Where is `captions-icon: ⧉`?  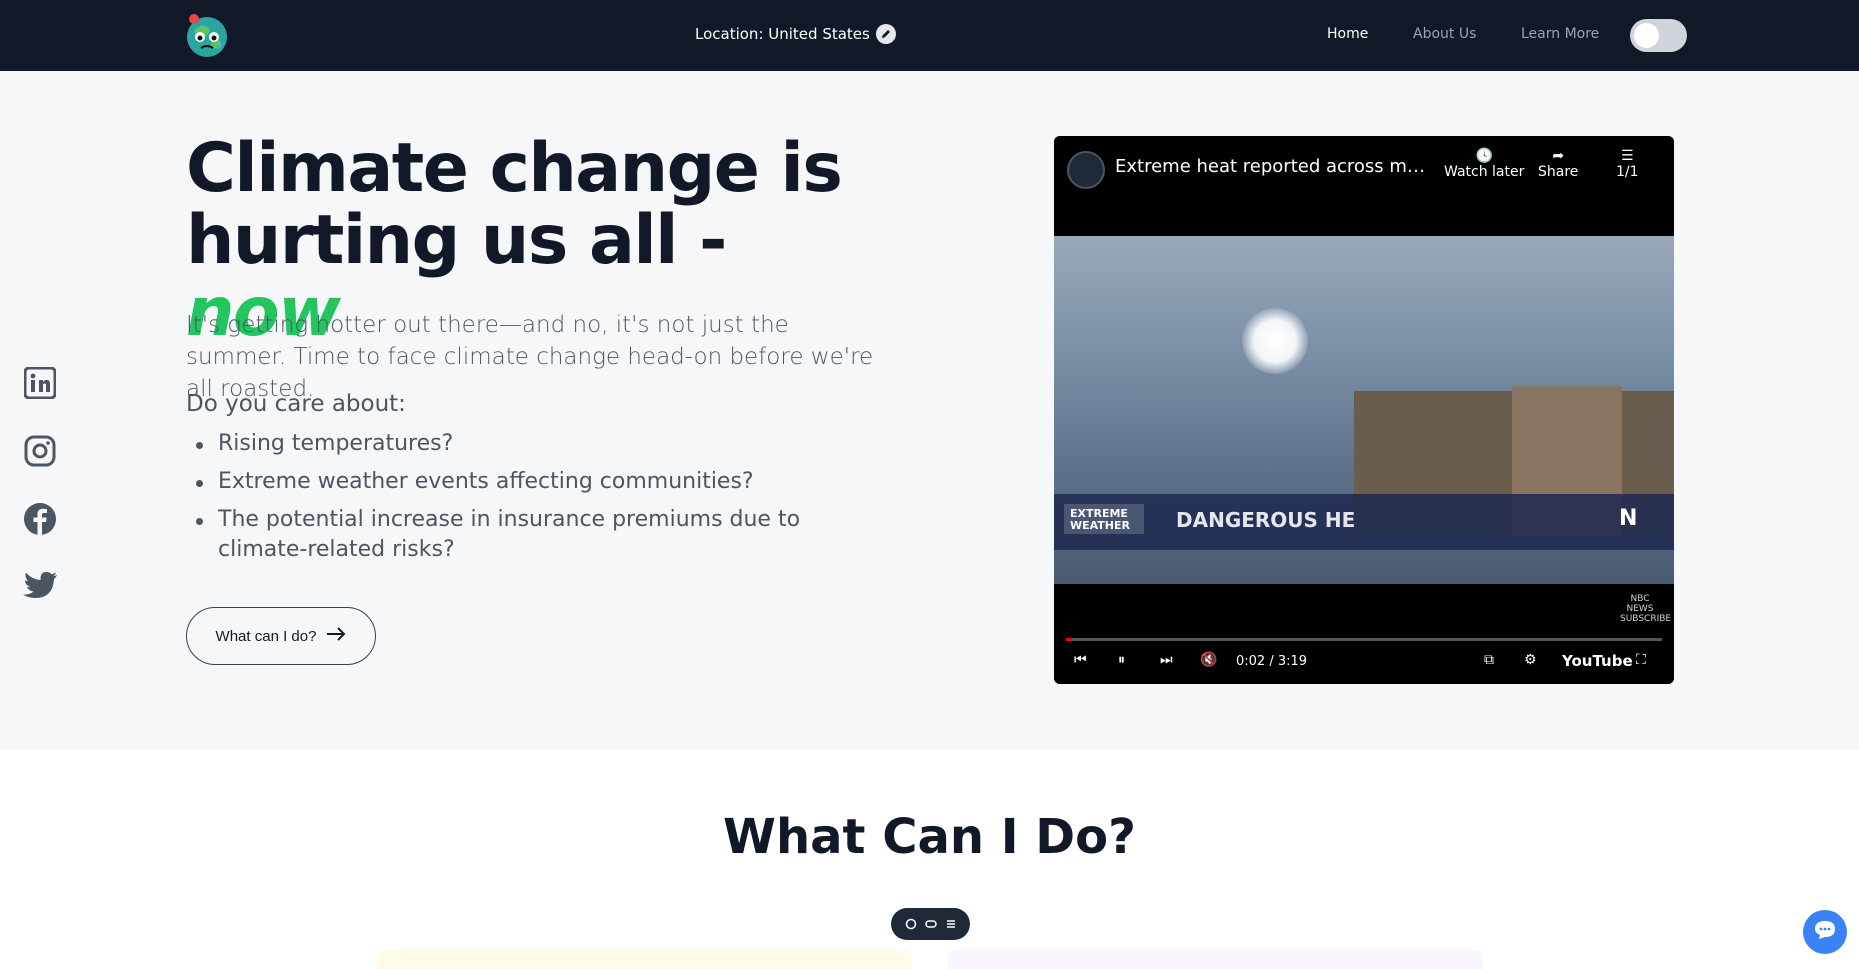
captions-icon: ⧉ is located at coordinates (1489, 660).